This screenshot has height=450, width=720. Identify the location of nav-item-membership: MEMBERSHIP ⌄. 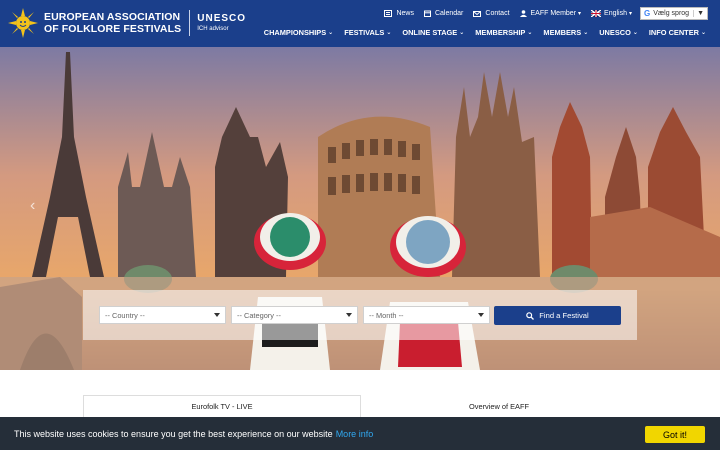
(503, 32).